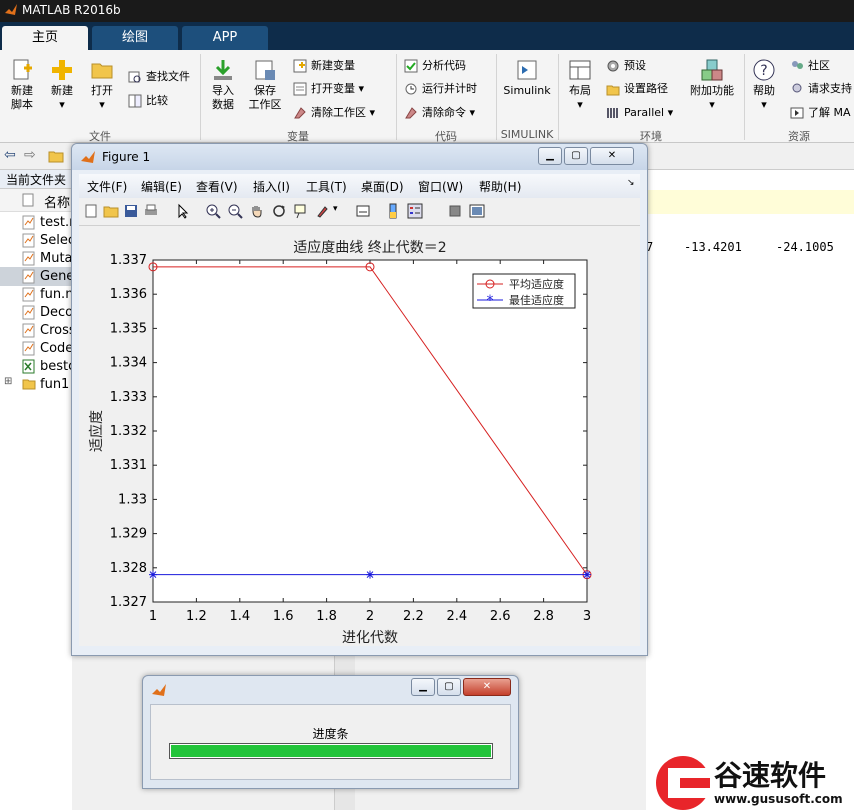 This screenshot has width=854, height=810. What do you see at coordinates (764, 85) in the screenshot?
I see `help-button: ? 帮助 ▾` at bounding box center [764, 85].